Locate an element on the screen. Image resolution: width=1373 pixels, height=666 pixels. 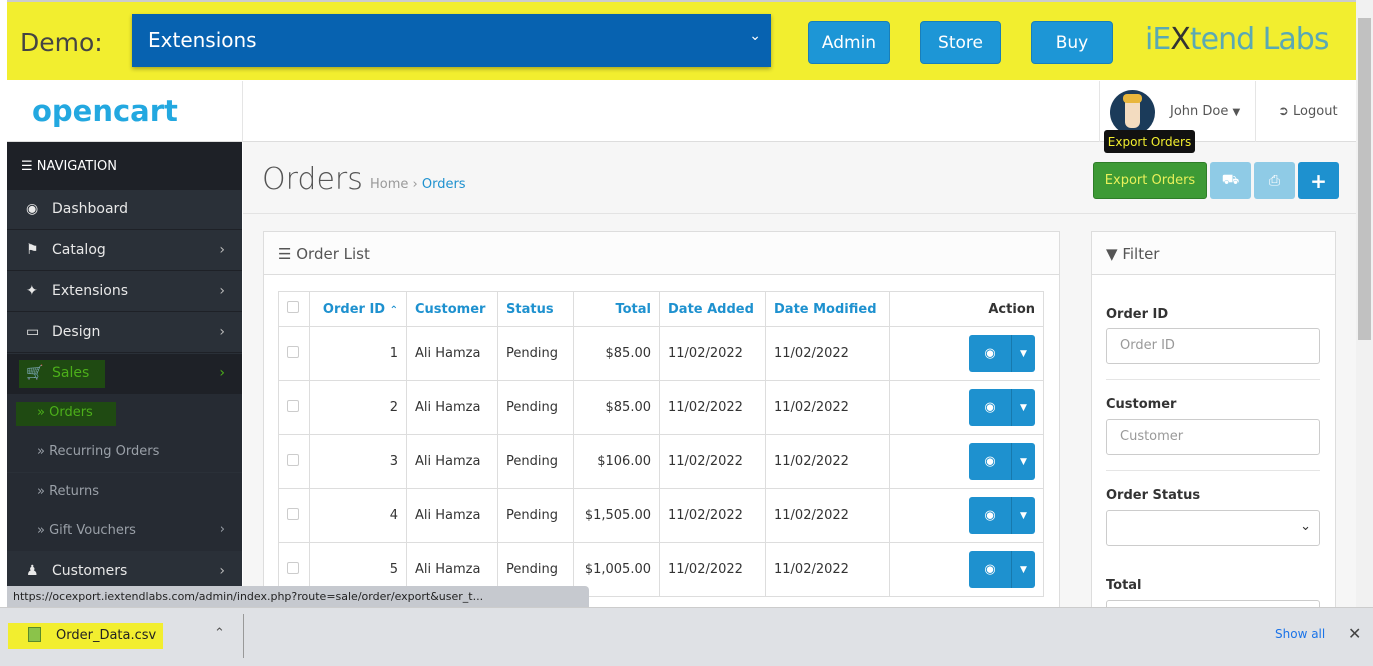
sidebar-item-label: Gift Vouchers is located at coordinates (92, 530).